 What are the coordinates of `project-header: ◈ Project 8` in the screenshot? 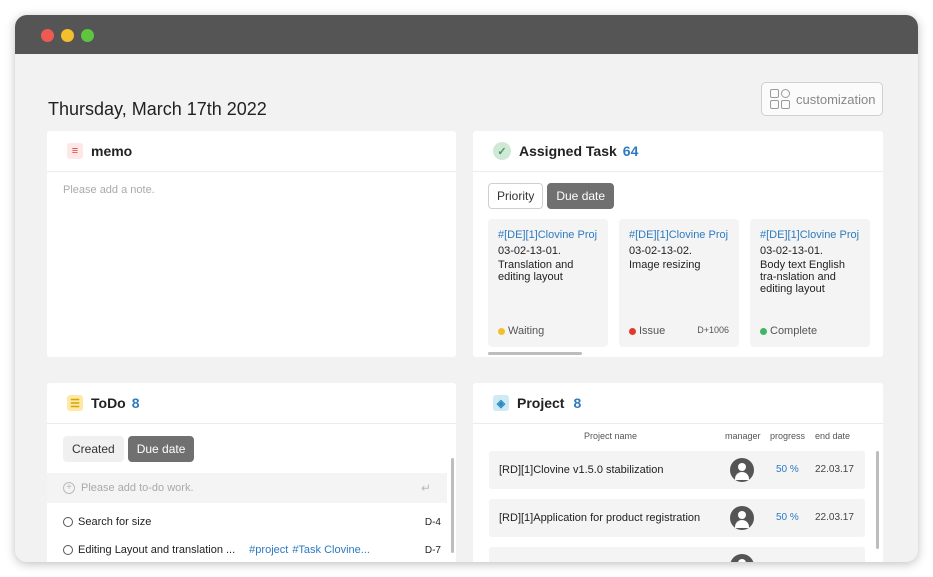 It's located at (678, 403).